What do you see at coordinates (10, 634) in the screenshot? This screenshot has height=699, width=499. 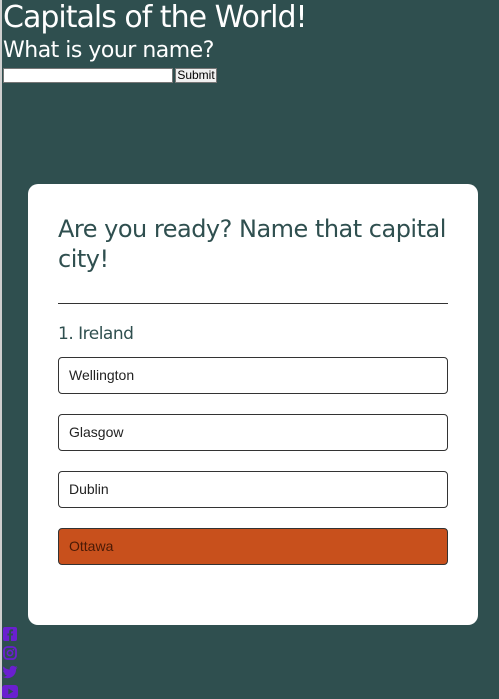 I see `facebook-icon` at bounding box center [10, 634].